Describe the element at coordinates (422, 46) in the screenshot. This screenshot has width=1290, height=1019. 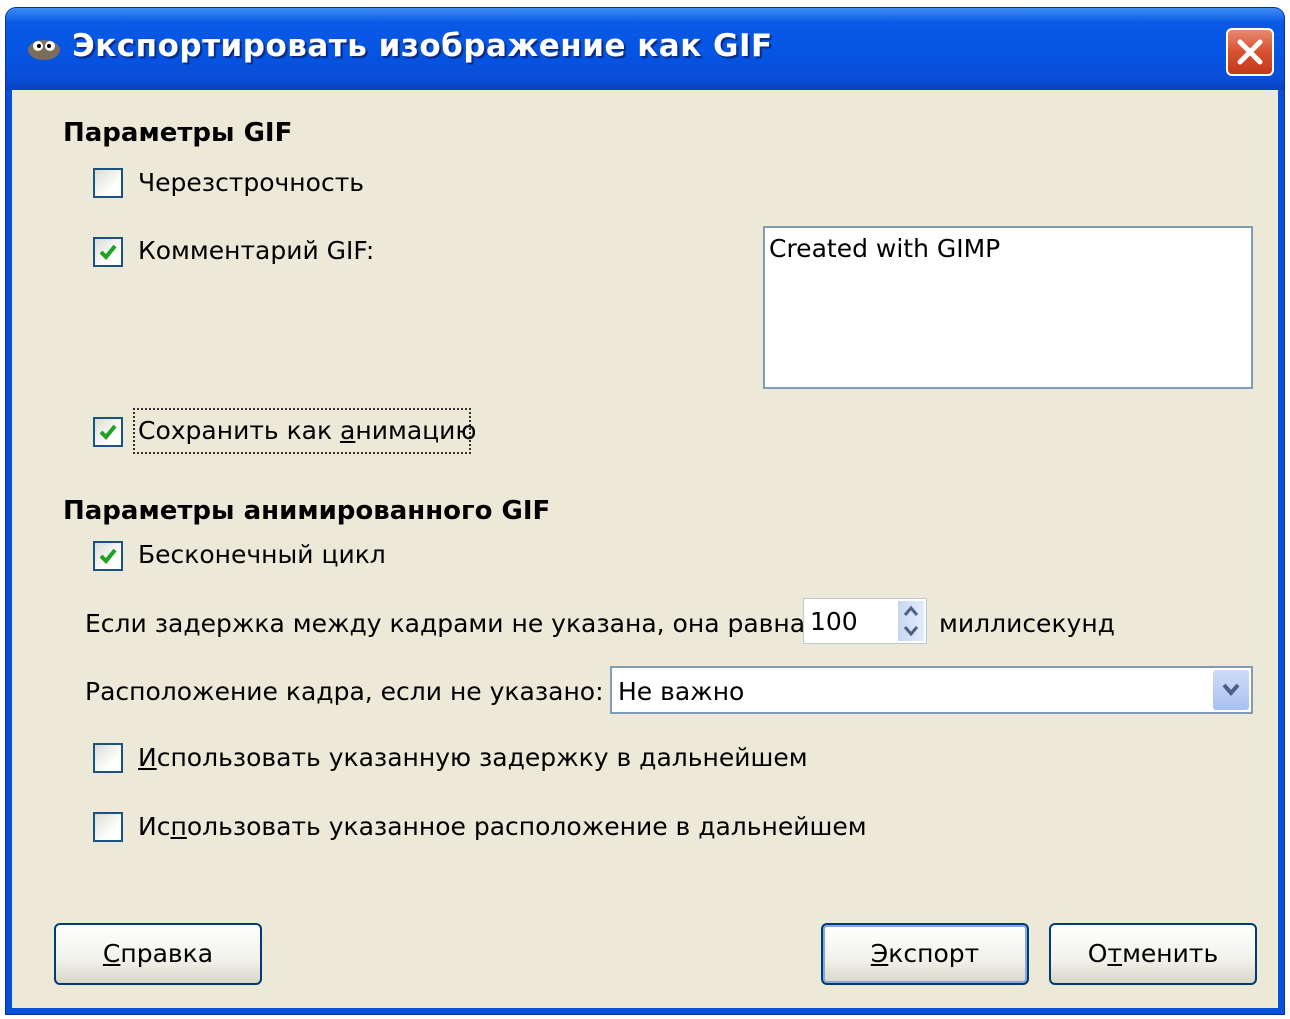
I see `window-title: Экспортировать изображение как GIF` at that location.